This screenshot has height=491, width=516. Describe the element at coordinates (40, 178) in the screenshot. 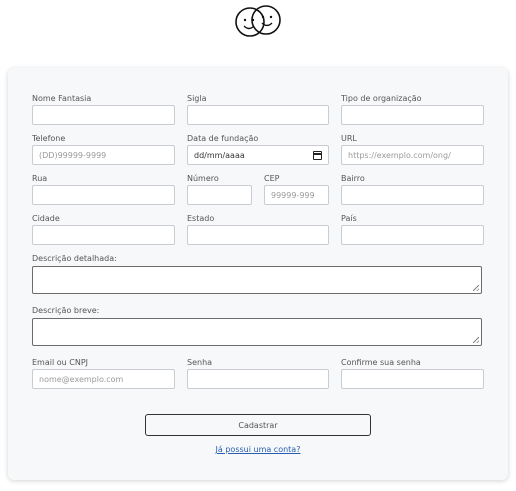

I see `rua-label: Rua` at that location.